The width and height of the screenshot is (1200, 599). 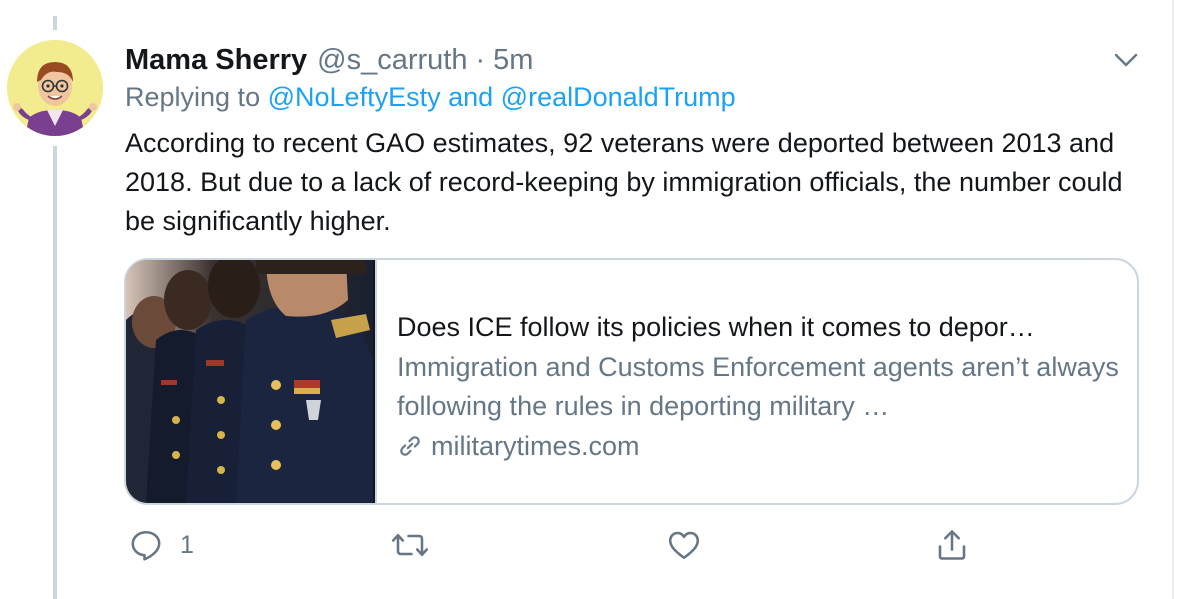 I want to click on card-domain-text: militarytimes.com, so click(x=535, y=446).